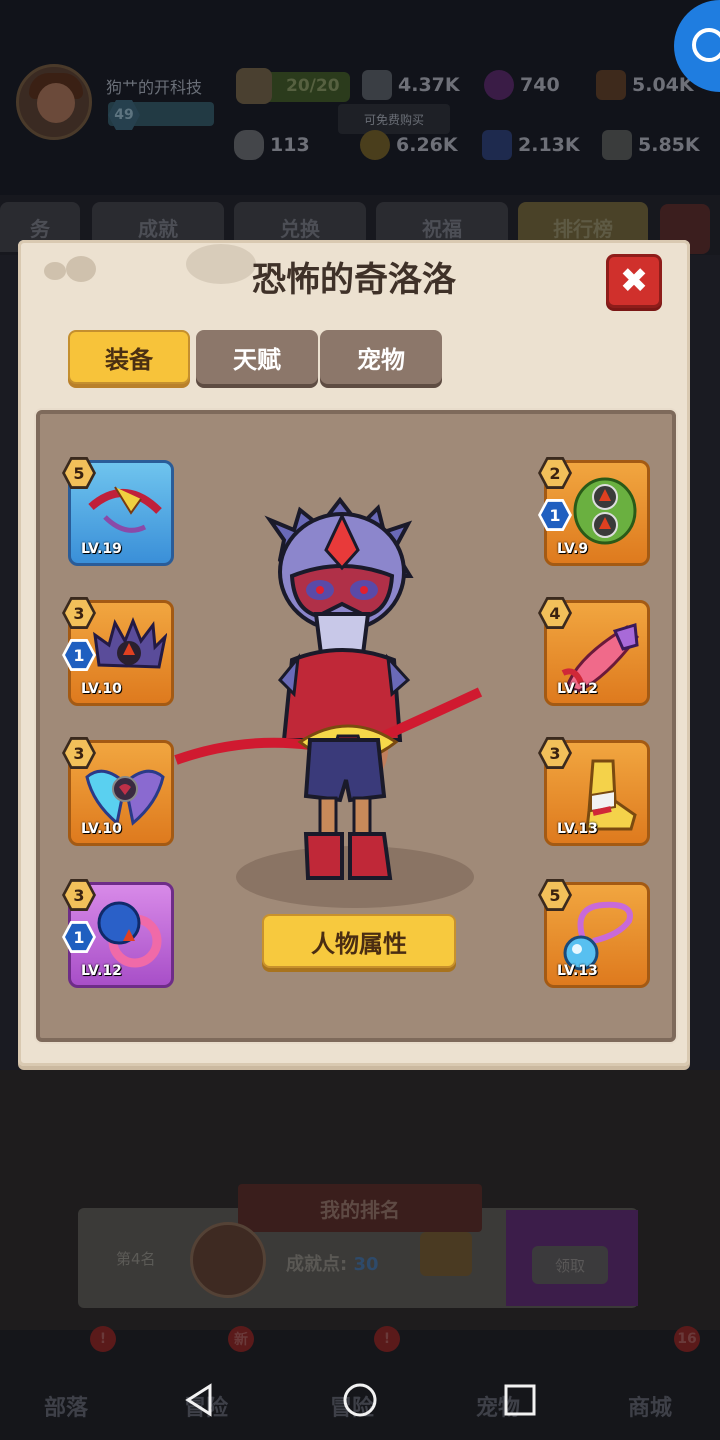 The image size is (720, 1440). Describe the element at coordinates (129, 357) in the screenshot. I see `tab-equipment: 装备` at that location.